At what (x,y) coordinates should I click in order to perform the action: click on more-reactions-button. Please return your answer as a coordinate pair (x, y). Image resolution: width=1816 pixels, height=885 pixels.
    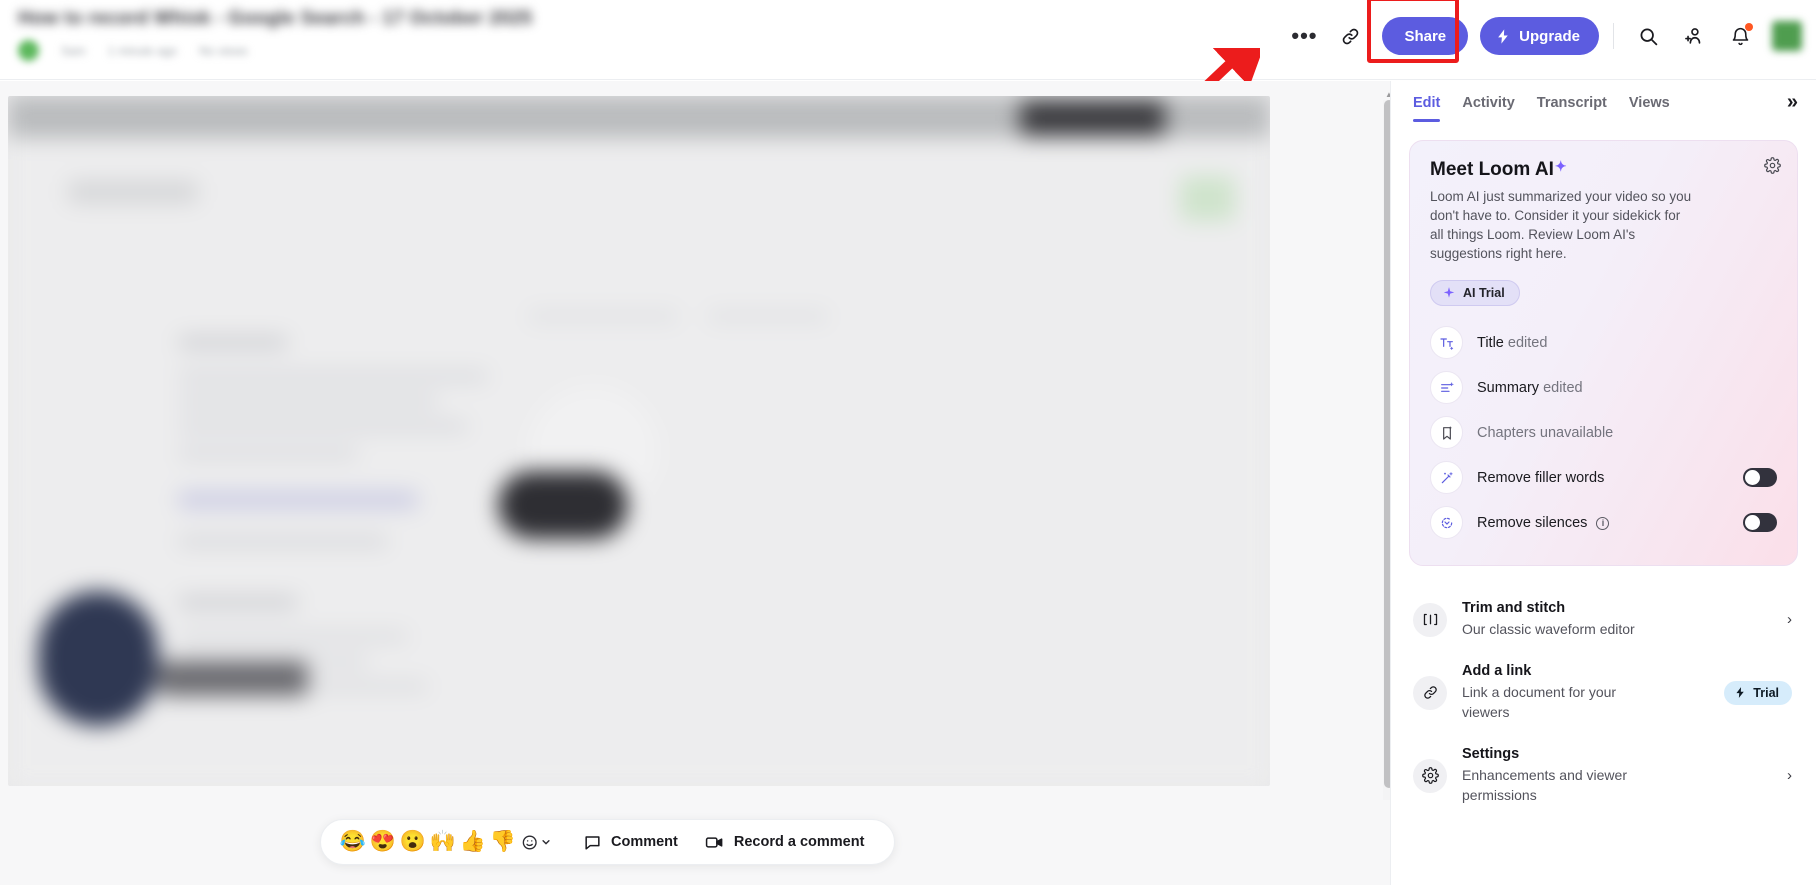
    Looking at the image, I should click on (536, 842).